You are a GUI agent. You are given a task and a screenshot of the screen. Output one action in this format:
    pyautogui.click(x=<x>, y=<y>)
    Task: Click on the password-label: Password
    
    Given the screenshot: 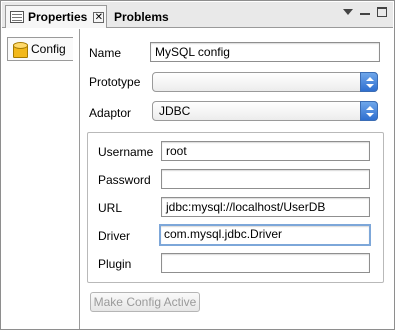 What is the action you would take?
    pyautogui.click(x=124, y=180)
    